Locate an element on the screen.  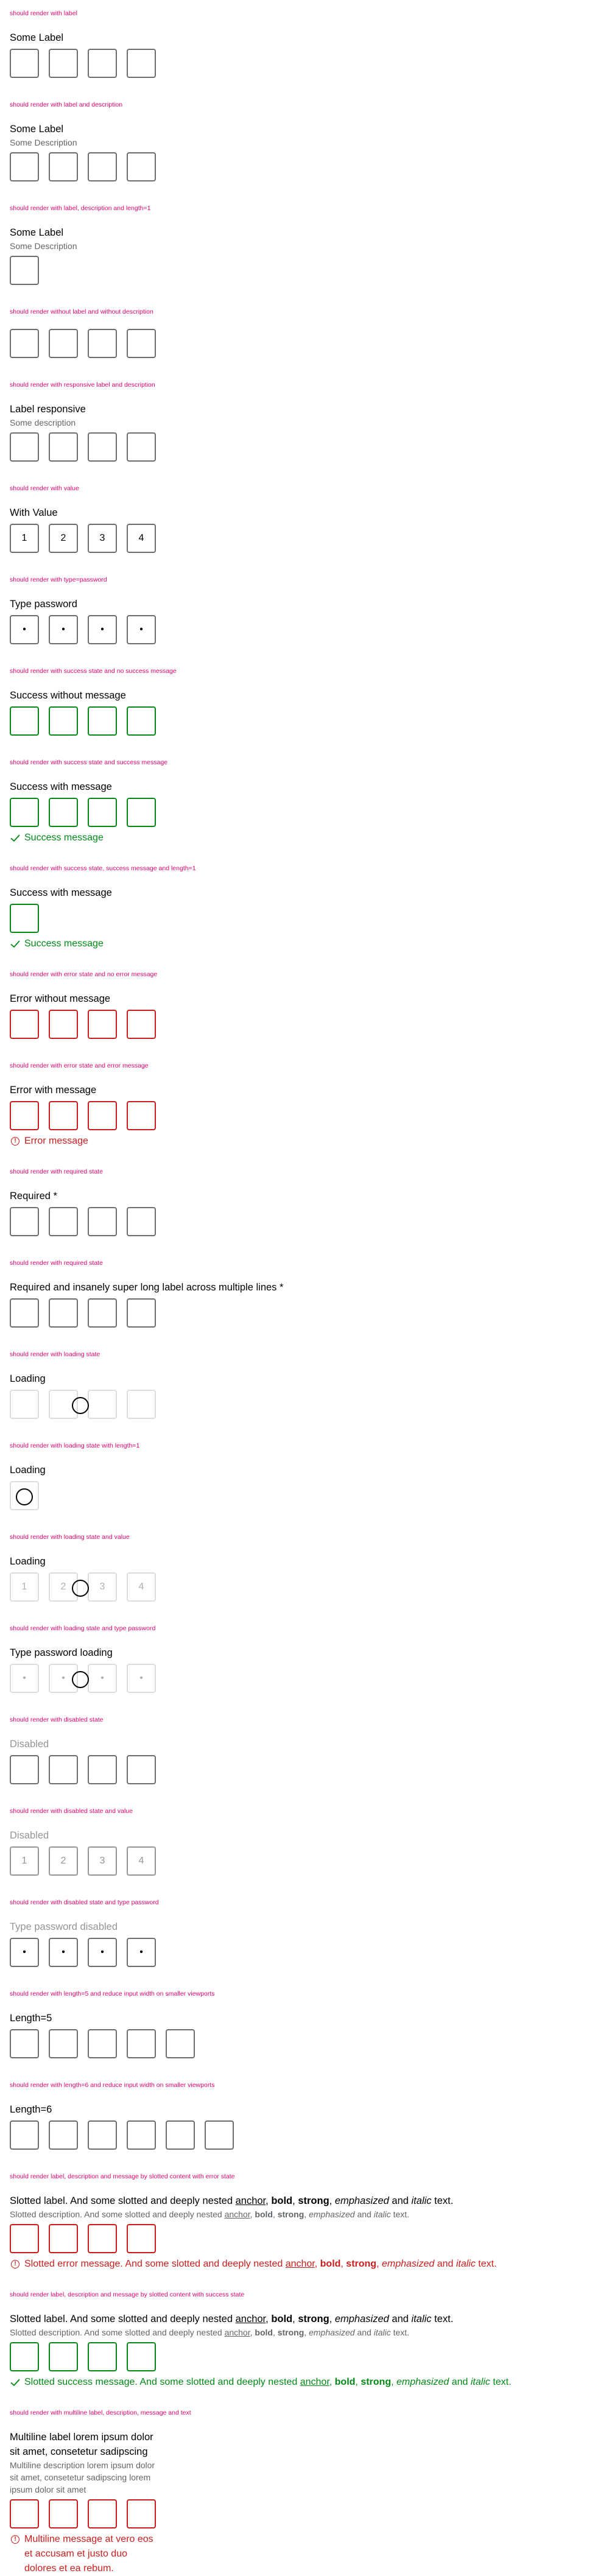
pin-input: 2 is located at coordinates (63, 538).